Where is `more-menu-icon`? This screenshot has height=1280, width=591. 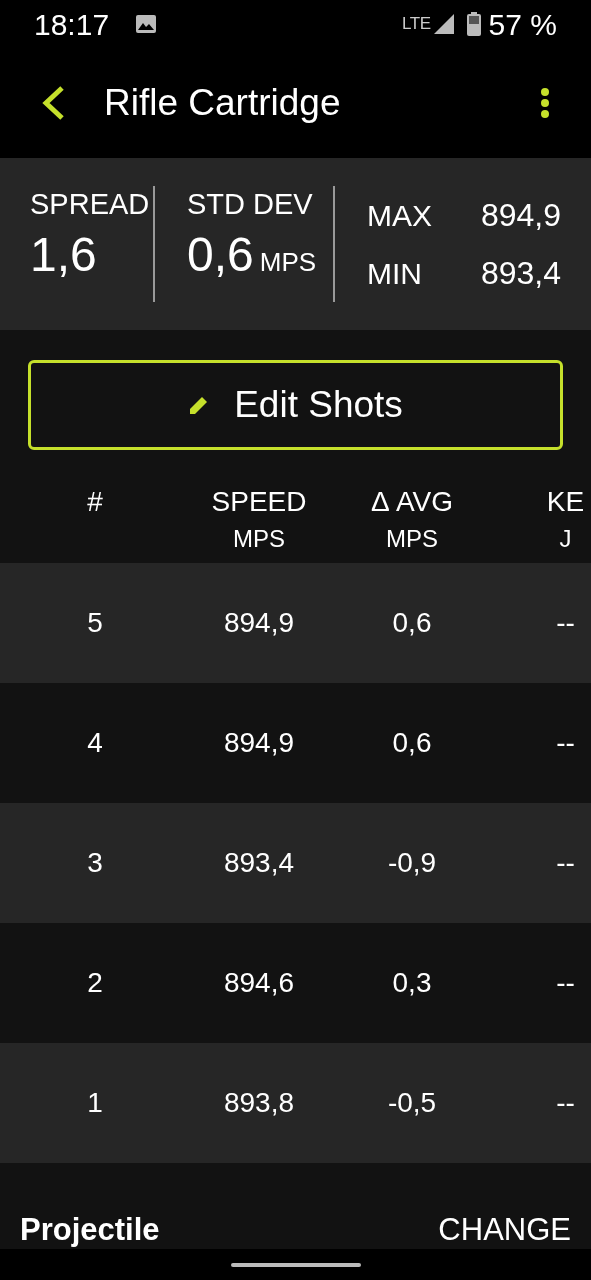
more-menu-icon is located at coordinates (545, 103).